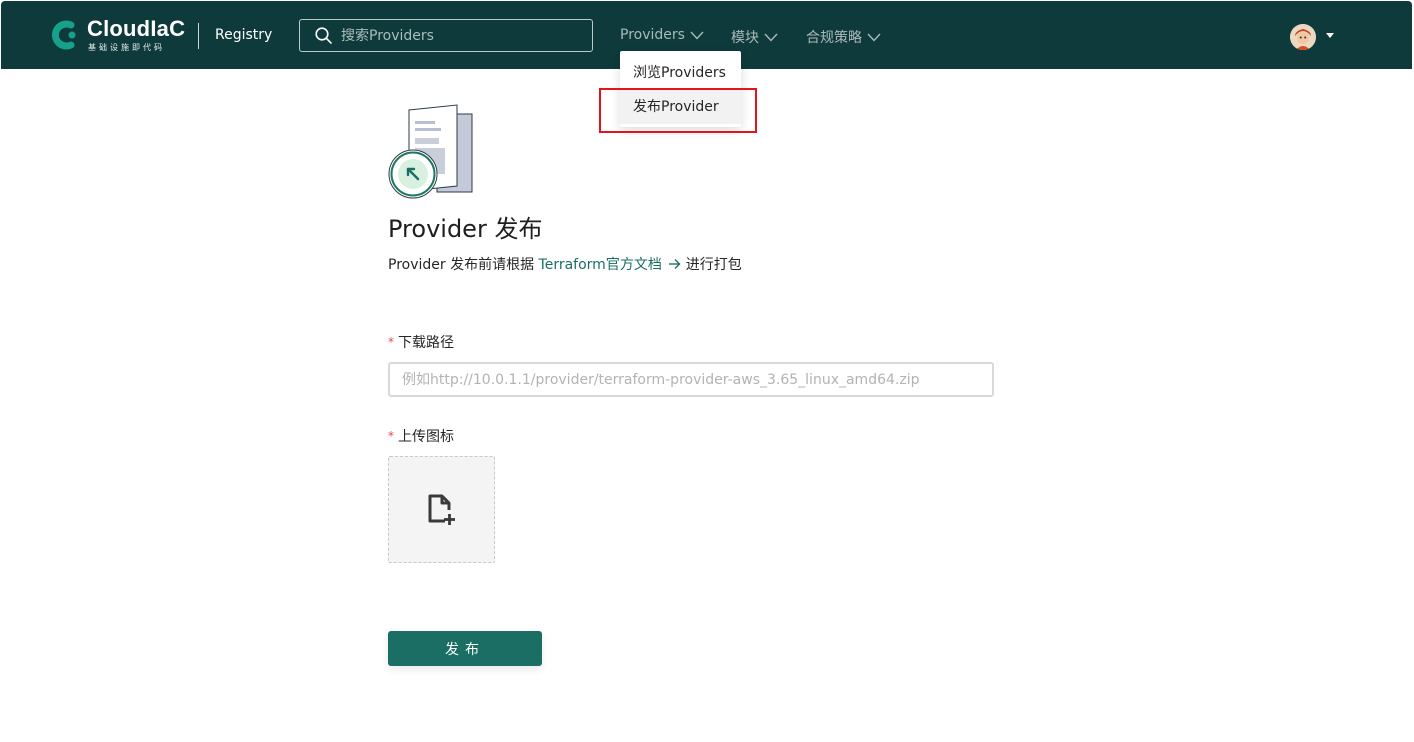 Image resolution: width=1414 pixels, height=742 pixels. I want to click on search-box, so click(446, 35).